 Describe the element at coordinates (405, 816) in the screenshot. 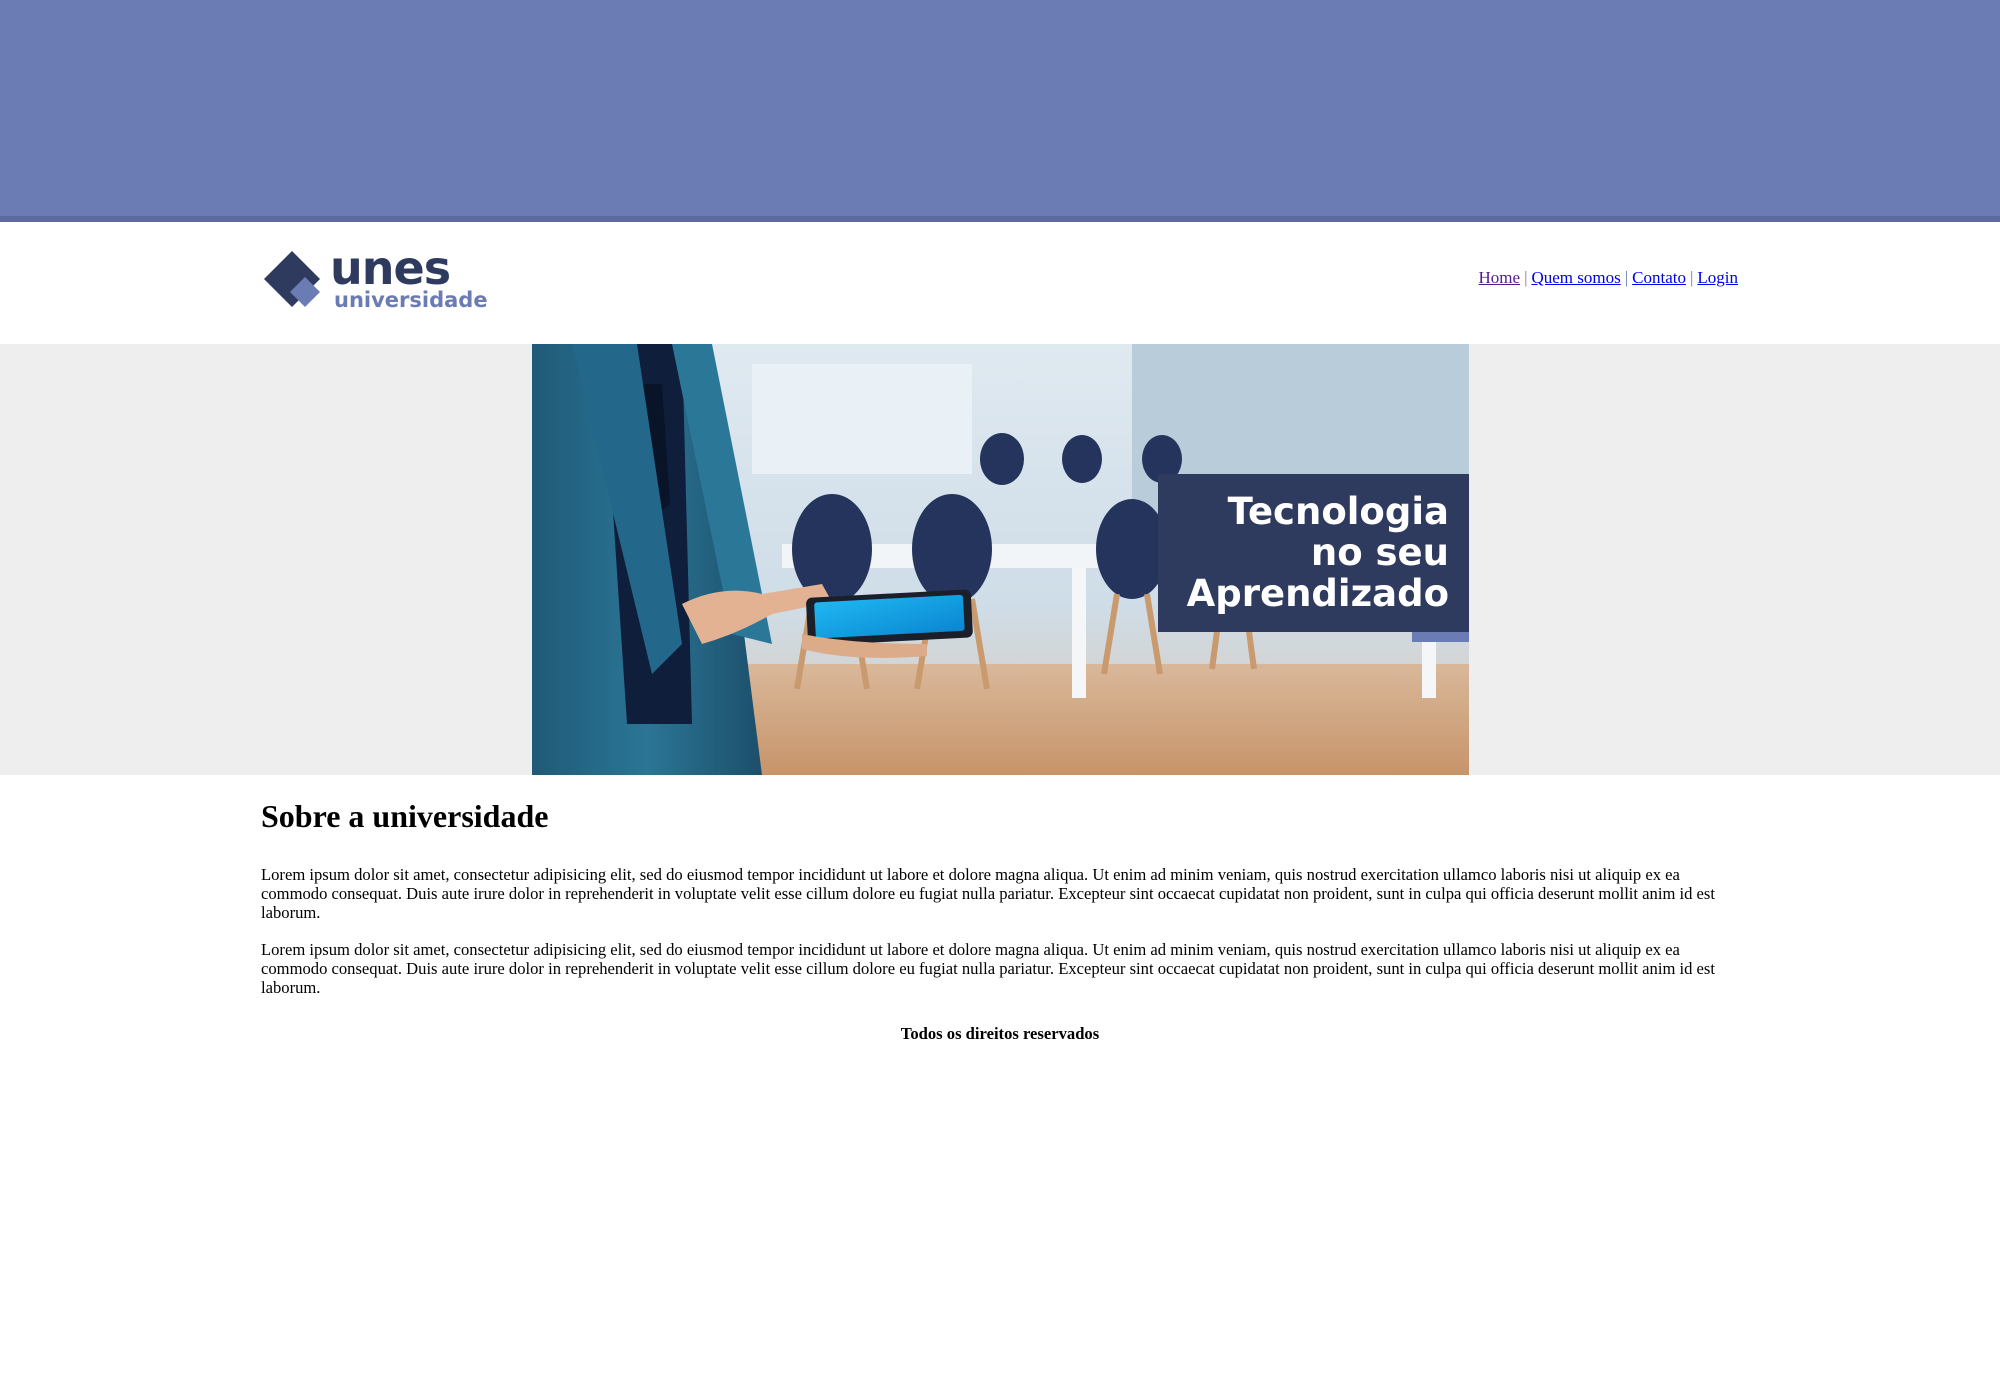

I see `page-title: Sobre a universidade` at that location.